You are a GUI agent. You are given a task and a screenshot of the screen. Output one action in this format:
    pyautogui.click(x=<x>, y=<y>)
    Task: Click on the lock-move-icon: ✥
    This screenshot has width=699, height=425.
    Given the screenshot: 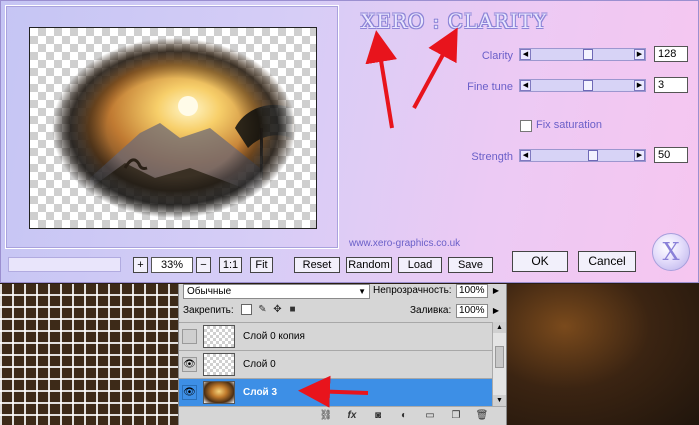 What is the action you would take?
    pyautogui.click(x=277, y=309)
    